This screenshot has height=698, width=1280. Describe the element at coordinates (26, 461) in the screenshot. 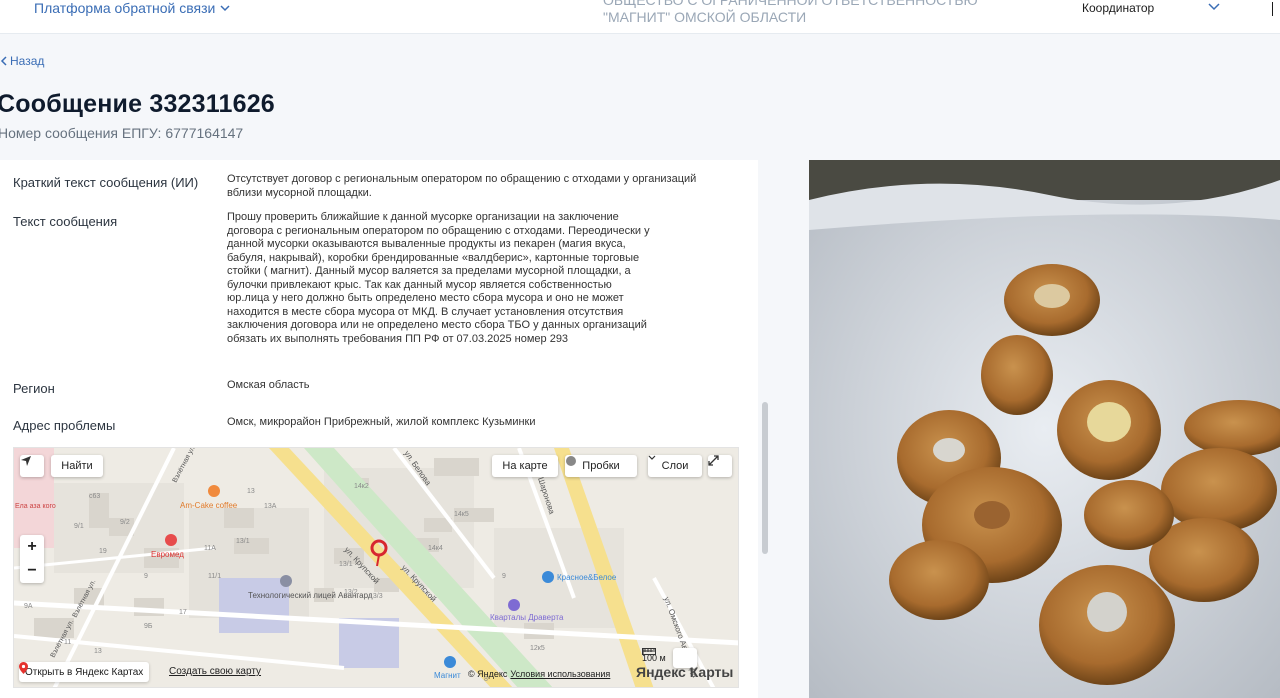

I see `location-arrow-icon` at that location.